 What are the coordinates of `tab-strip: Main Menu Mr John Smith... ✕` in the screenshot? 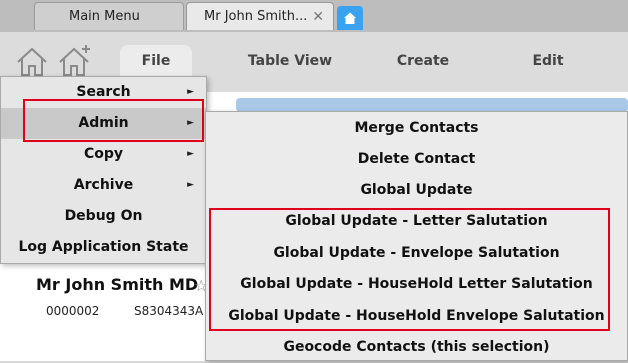 It's located at (314, 16).